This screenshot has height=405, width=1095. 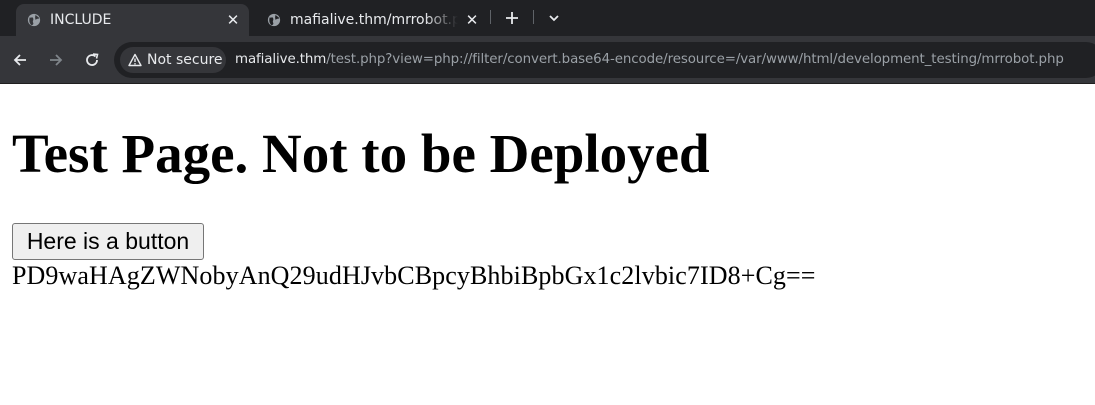 I want to click on tab-search-button, so click(x=554, y=18).